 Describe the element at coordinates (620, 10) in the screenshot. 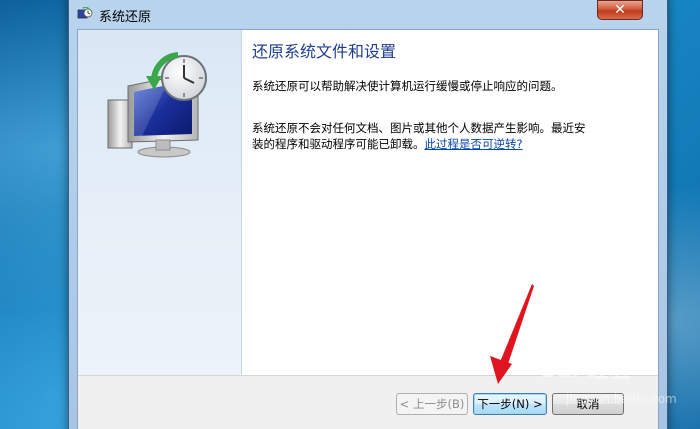

I see `close-button: ✕` at that location.